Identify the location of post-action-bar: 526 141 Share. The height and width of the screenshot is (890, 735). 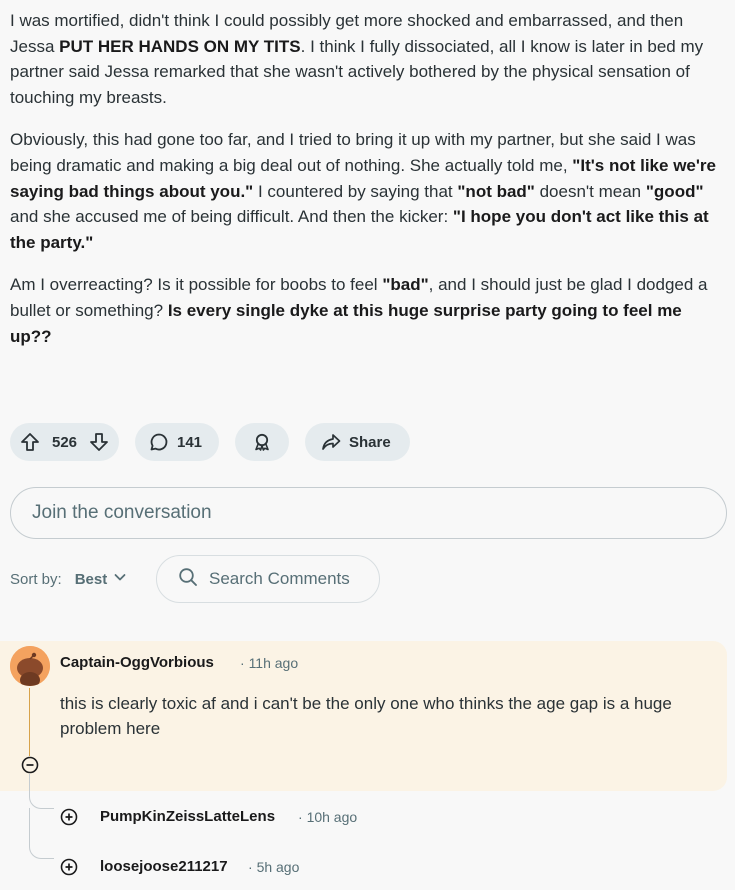
(210, 442).